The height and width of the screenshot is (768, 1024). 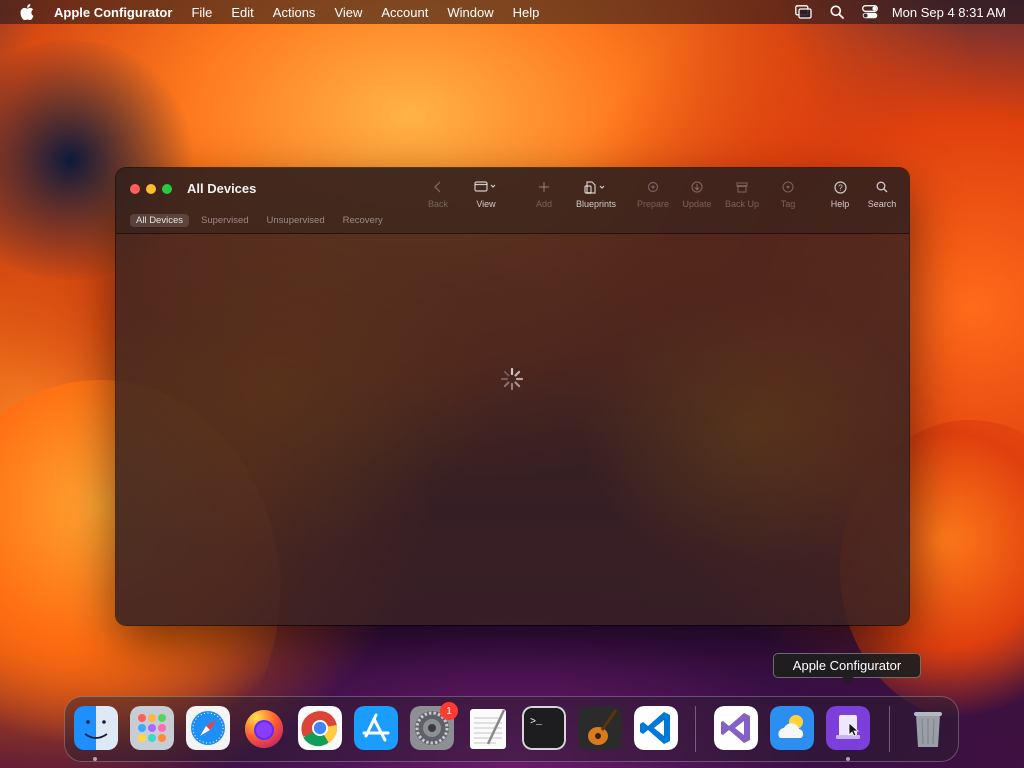 What do you see at coordinates (488, 728) in the screenshot?
I see `textedit-icon` at bounding box center [488, 728].